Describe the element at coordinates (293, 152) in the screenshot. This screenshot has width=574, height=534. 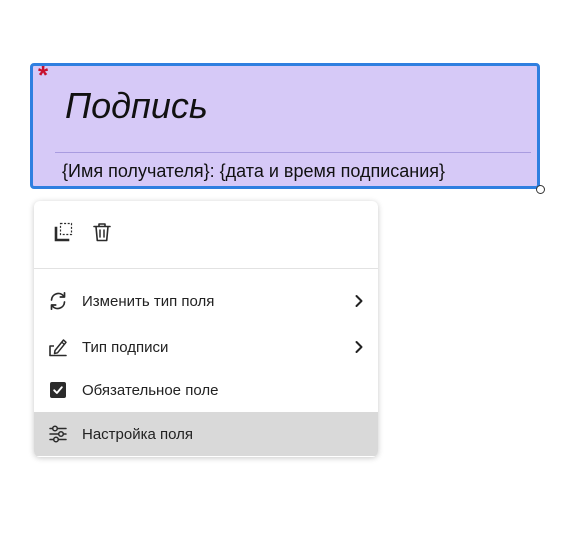
I see `signature-line` at that location.